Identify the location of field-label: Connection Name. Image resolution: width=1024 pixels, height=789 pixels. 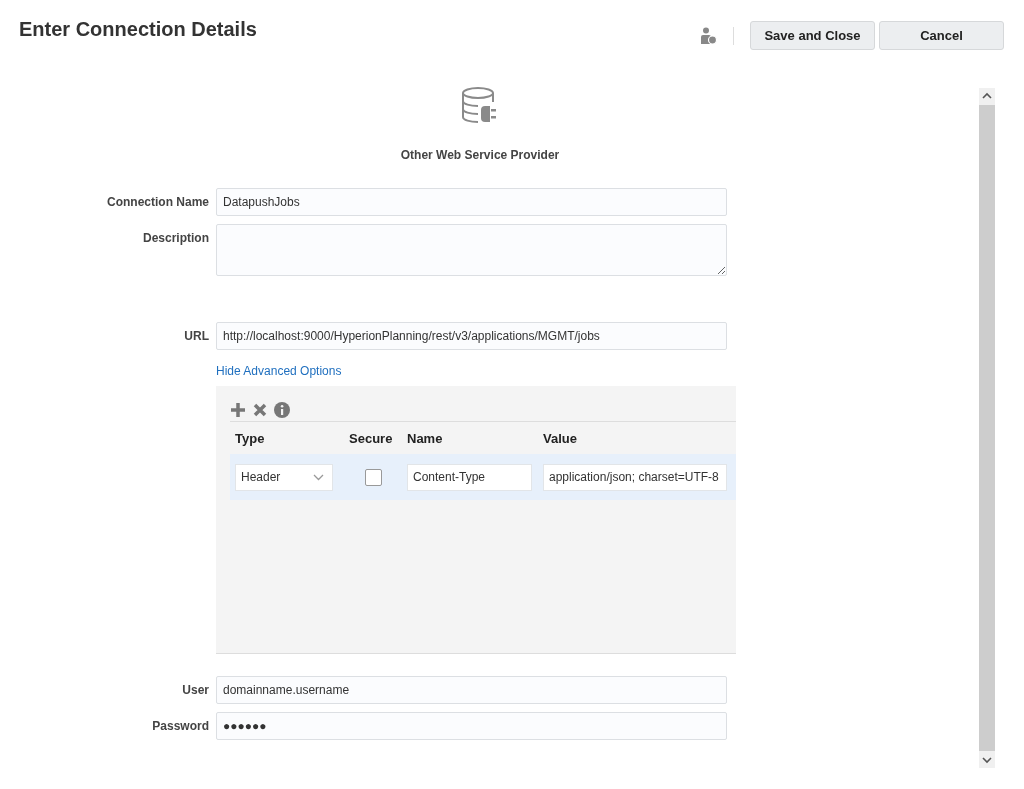
(158, 201).